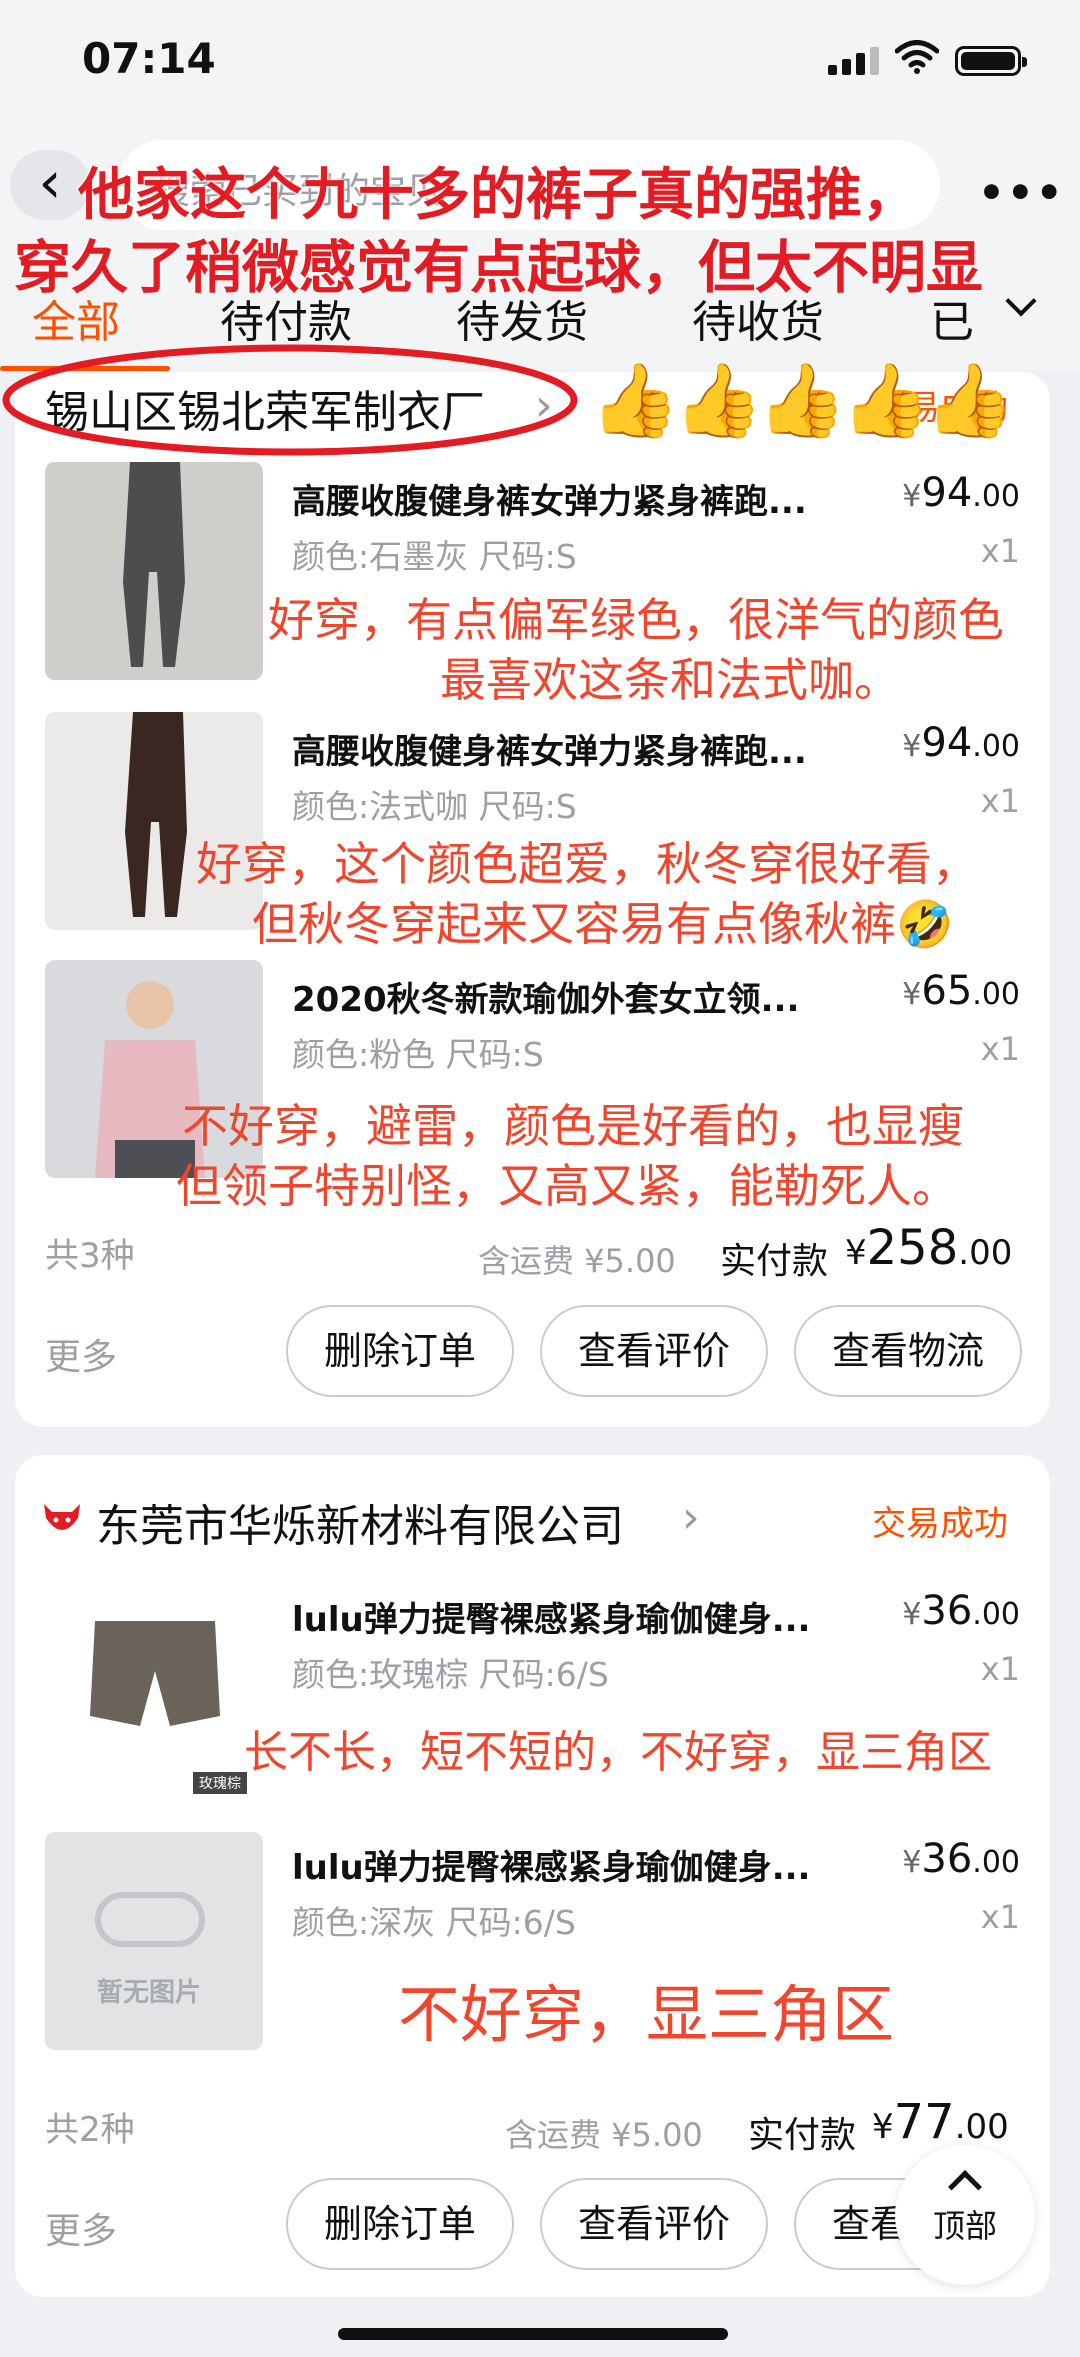 Image resolution: width=1080 pixels, height=2357 pixels. What do you see at coordinates (603, 924) in the screenshot?
I see `handwritten-note: 但秋冬穿起来又容易有点像秋裤🤣` at bounding box center [603, 924].